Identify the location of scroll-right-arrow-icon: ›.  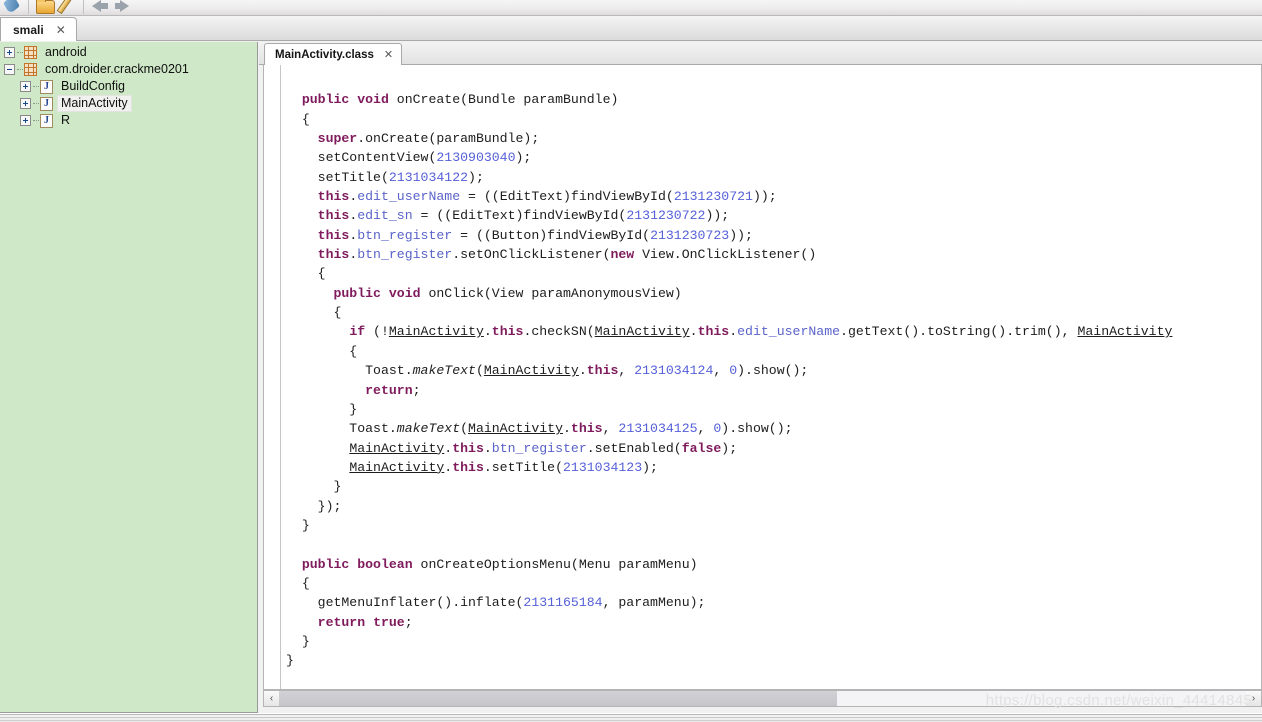
(1253, 698).